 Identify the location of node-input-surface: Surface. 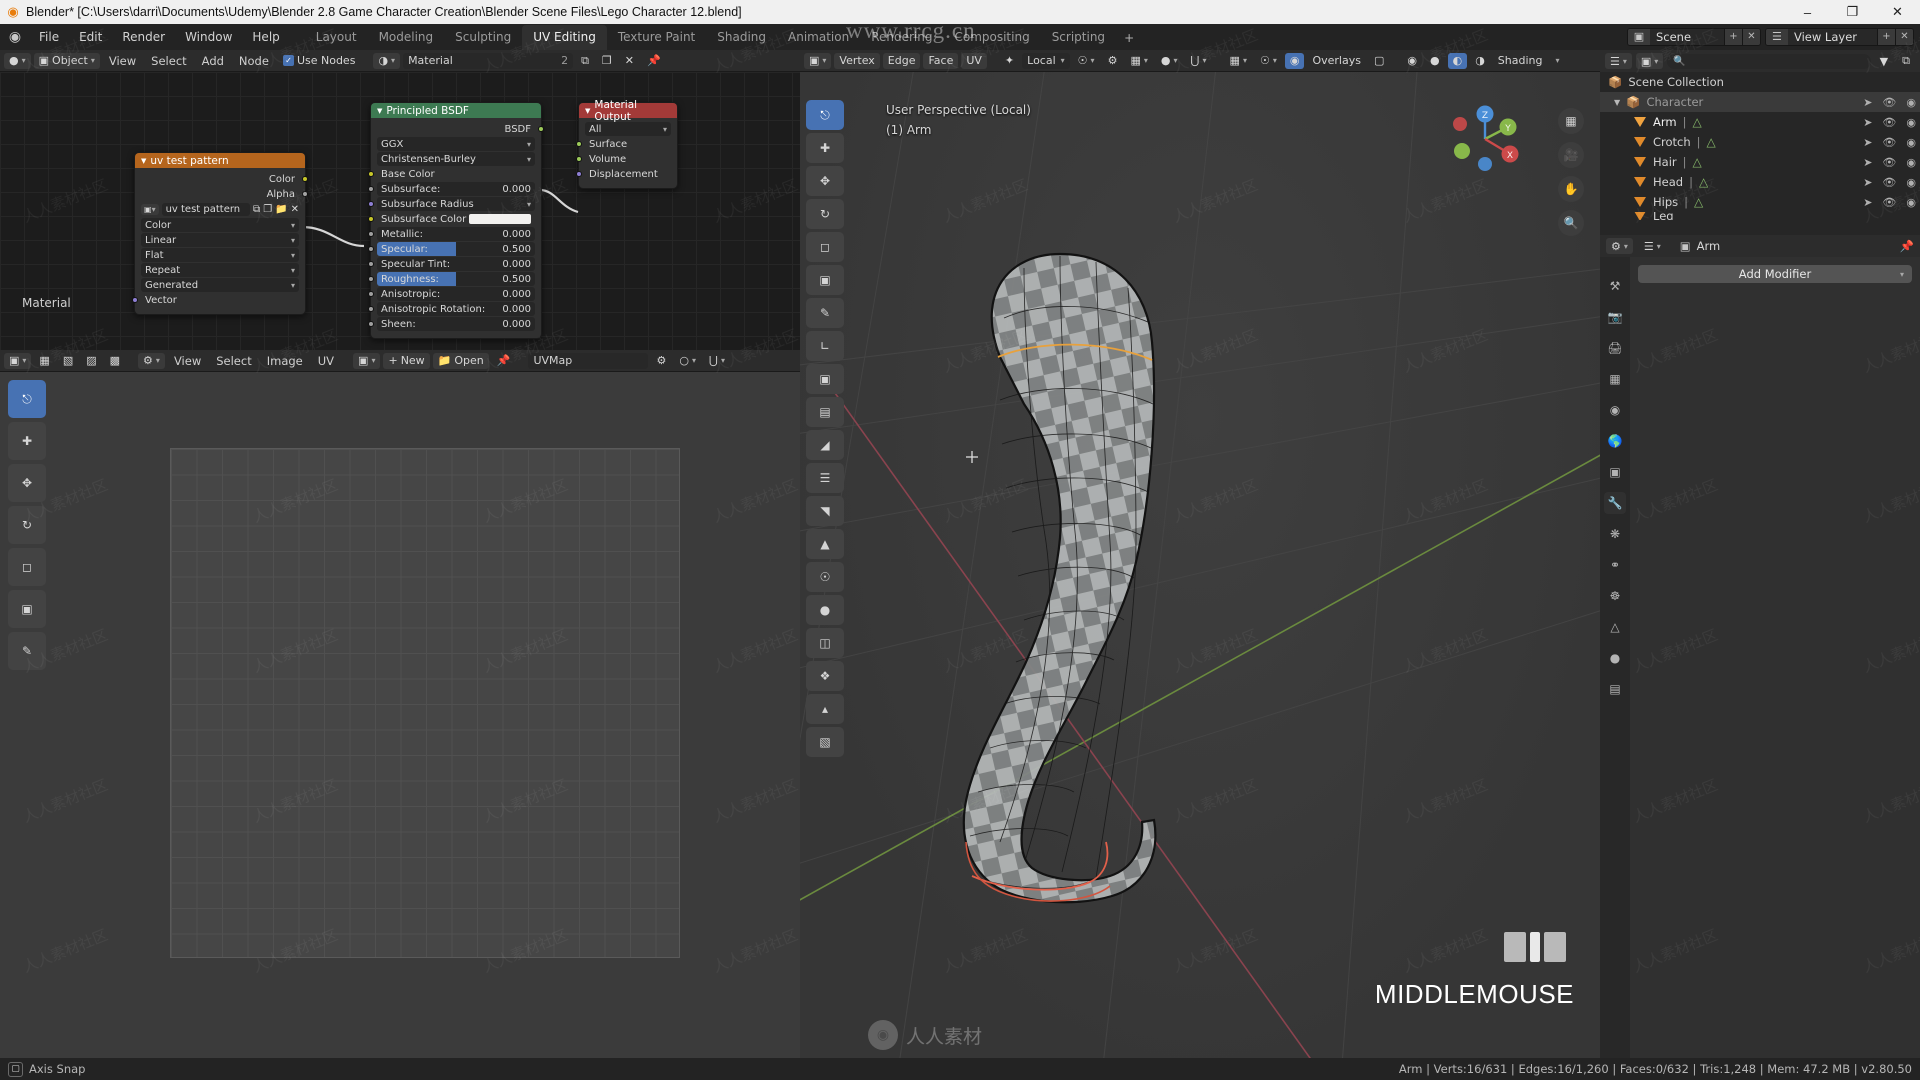
(623, 144).